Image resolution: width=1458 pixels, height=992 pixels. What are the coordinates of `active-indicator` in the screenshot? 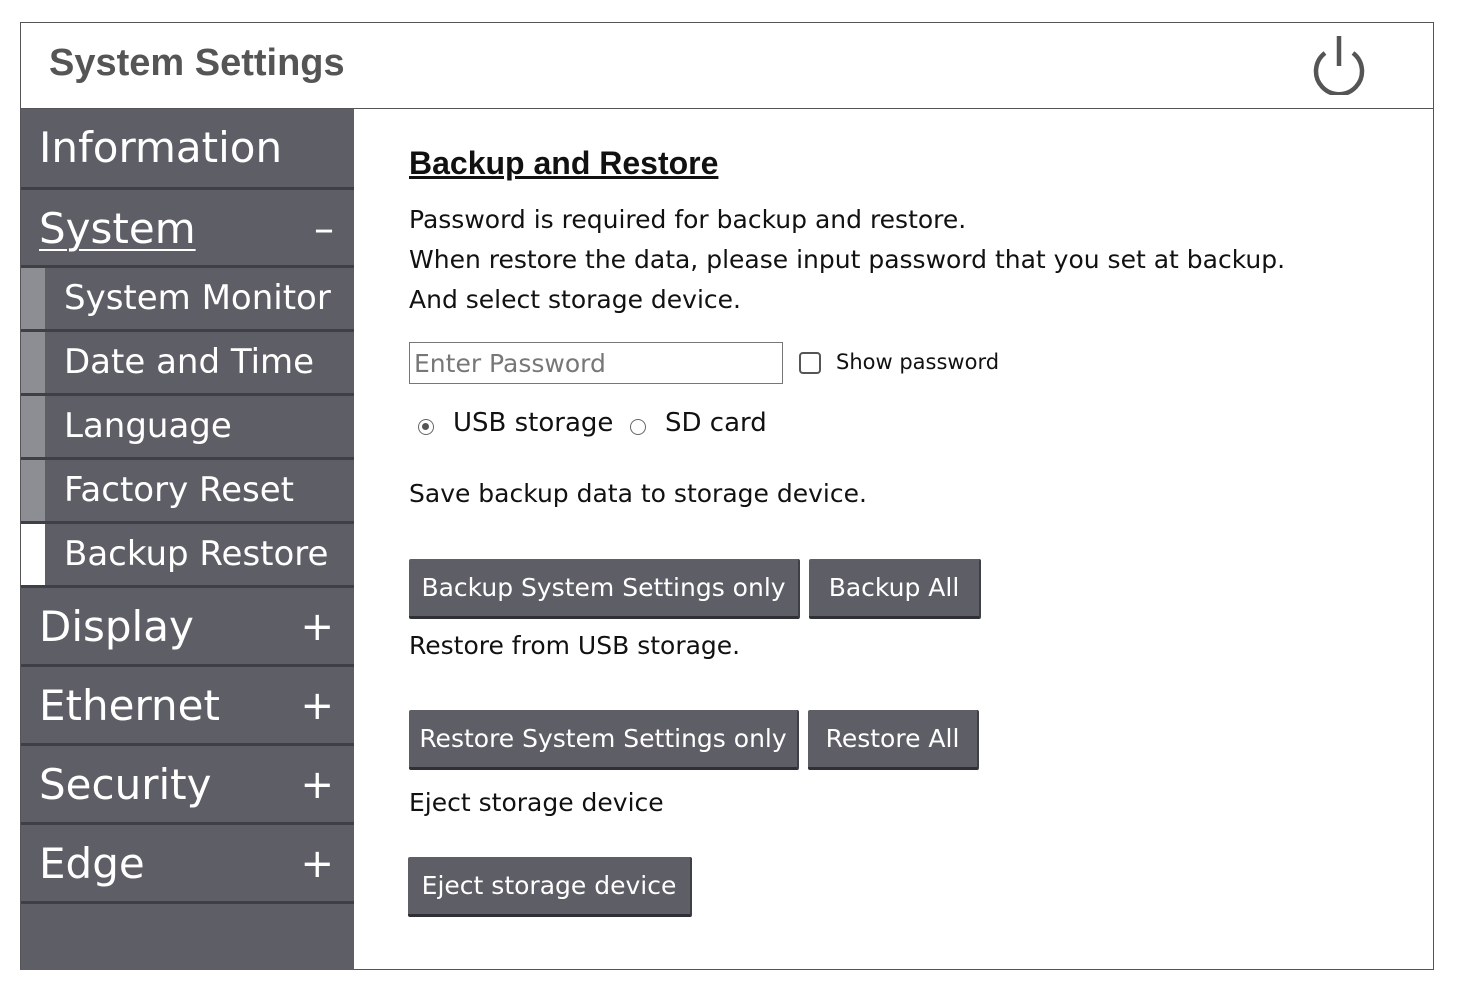 It's located at (33, 554).